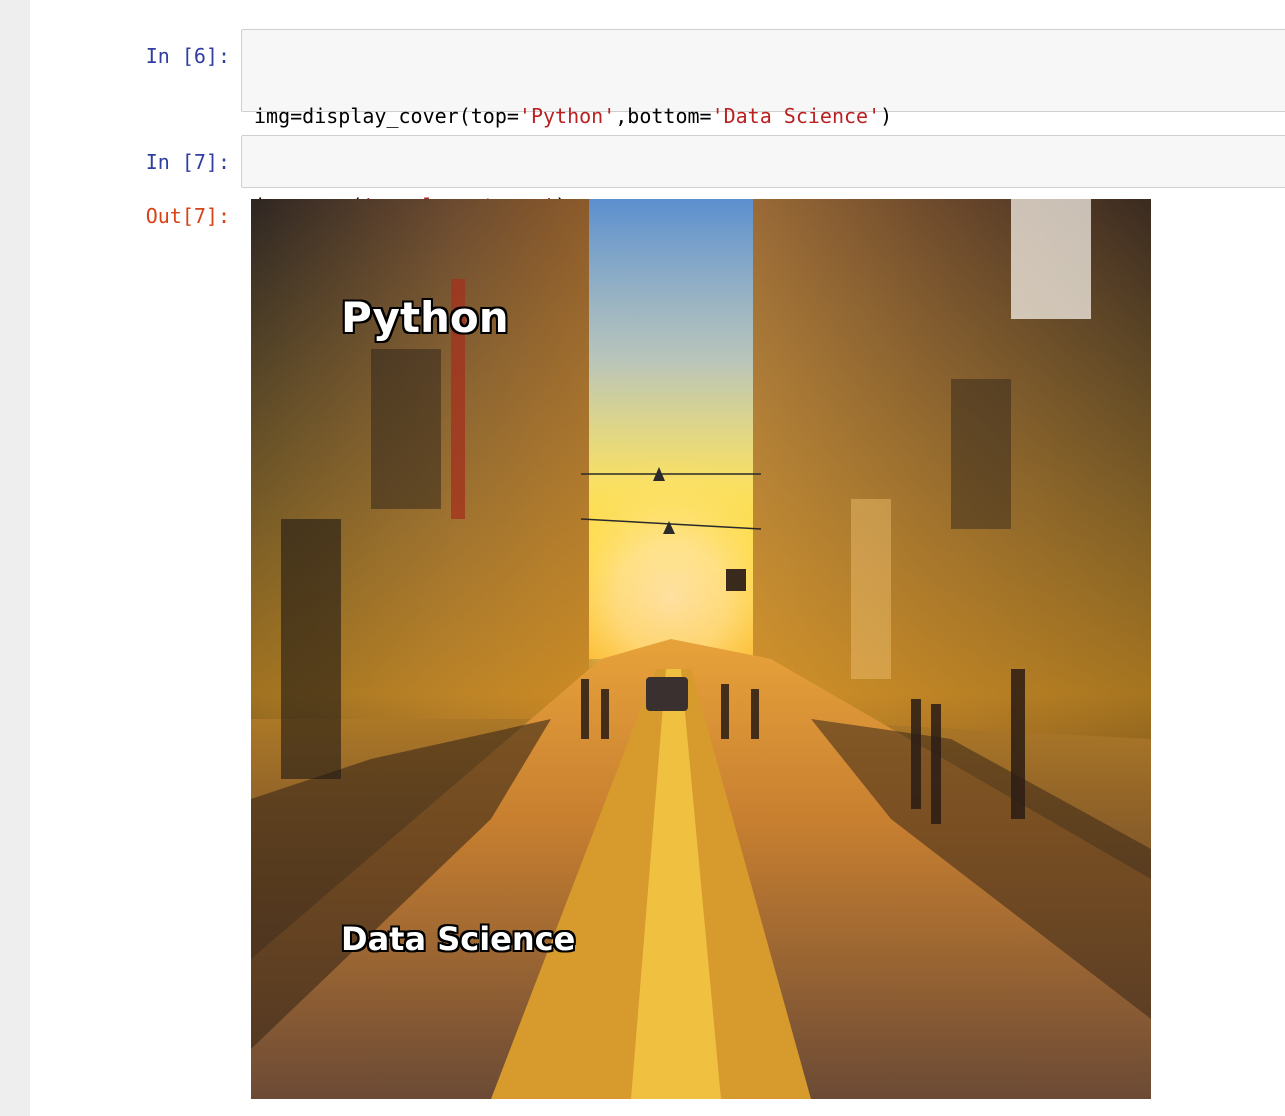 The image size is (1285, 1116). I want to click on code-token: ,bottom=, so click(663, 116).